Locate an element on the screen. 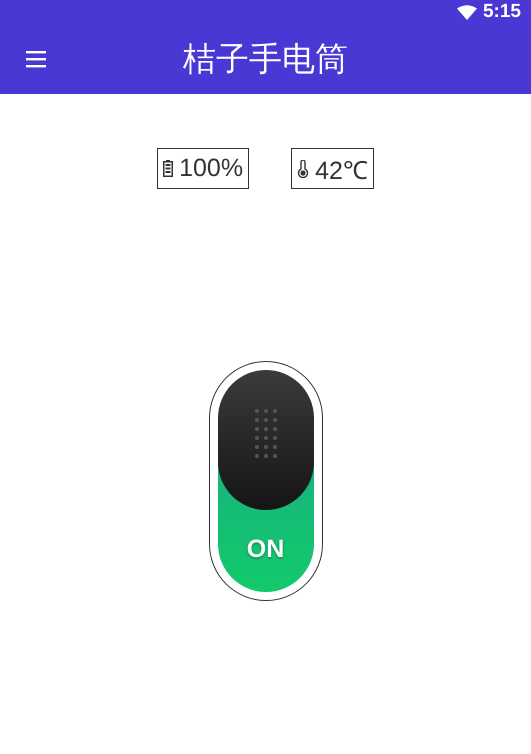  indicator-reading: 100% is located at coordinates (211, 168).